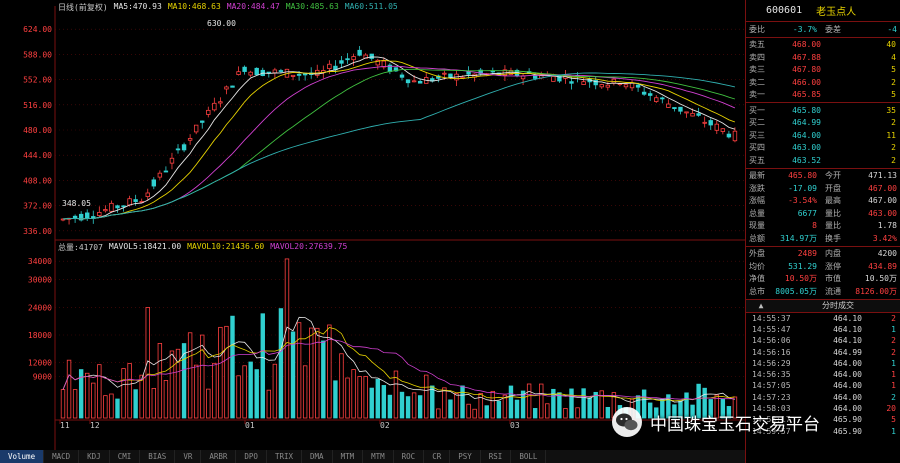  I want to click on ma20-label: MA20:484.47, so click(253, 6).